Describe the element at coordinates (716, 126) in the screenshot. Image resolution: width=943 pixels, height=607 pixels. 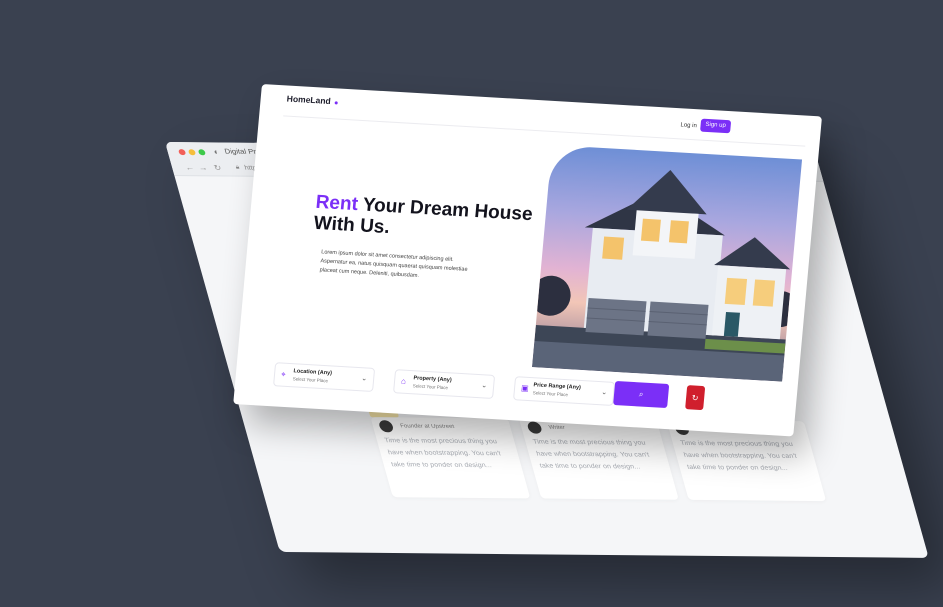
I see `signup-button: Sign up` at that location.